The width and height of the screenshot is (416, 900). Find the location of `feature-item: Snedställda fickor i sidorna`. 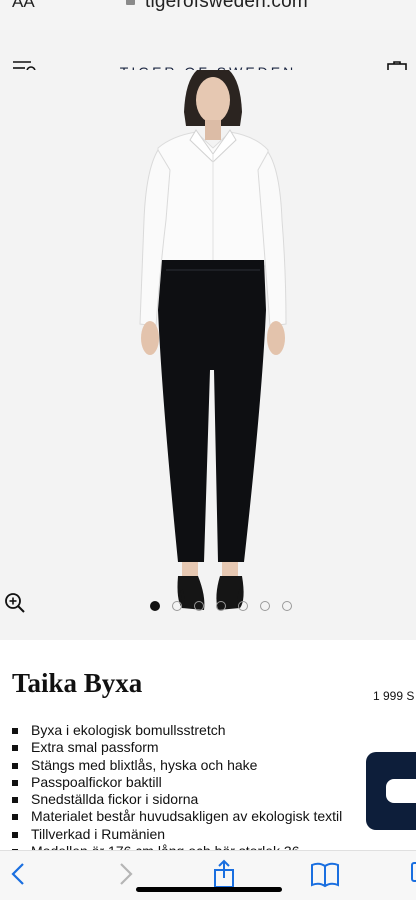

feature-item: Snedställda fickor i sidorna is located at coordinates (212, 799).